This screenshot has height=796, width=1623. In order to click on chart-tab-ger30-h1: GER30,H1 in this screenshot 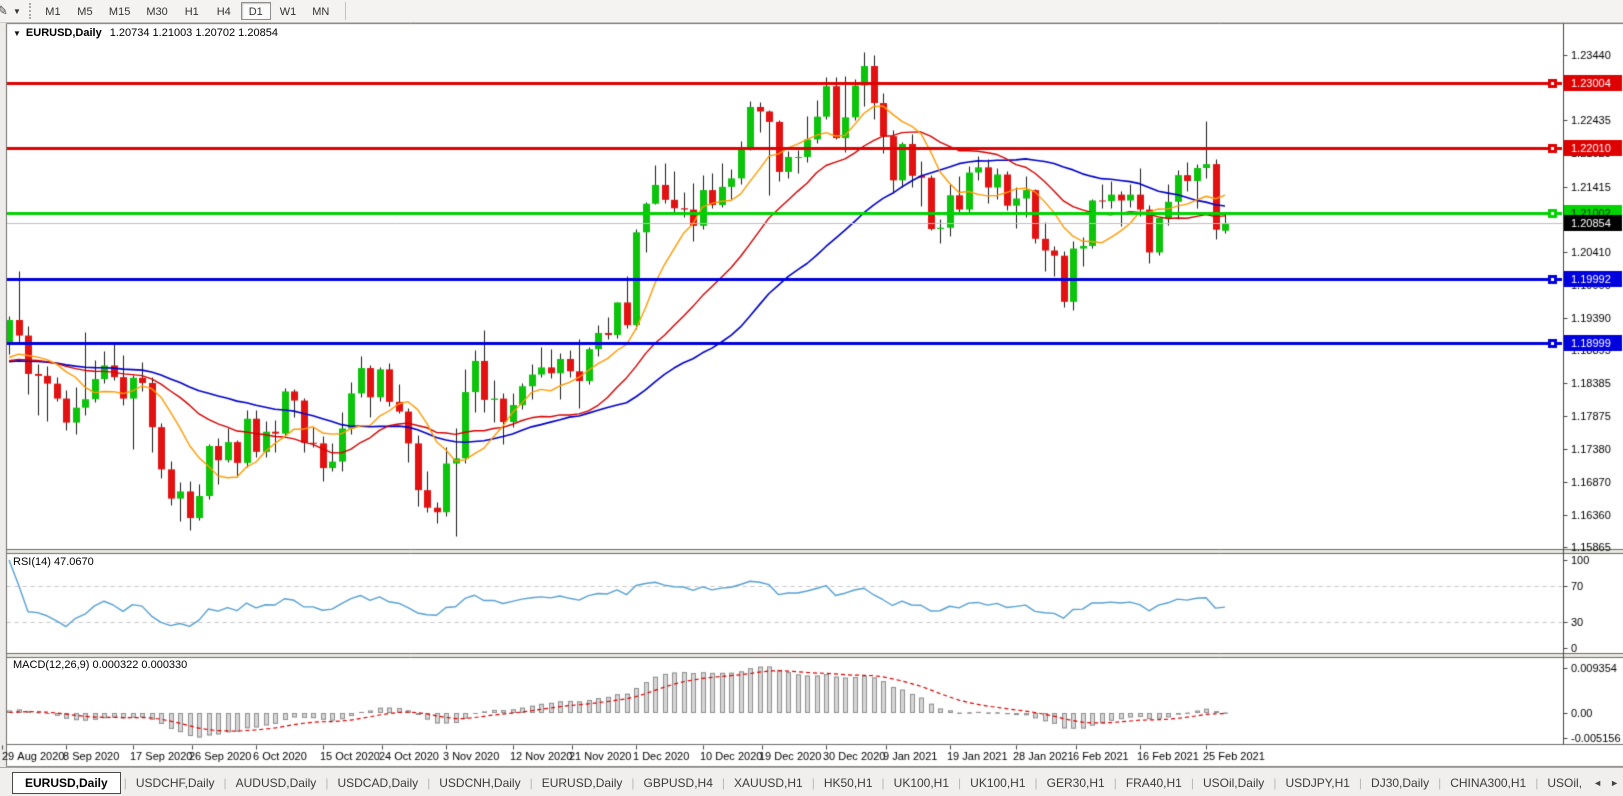, I will do `click(1076, 783)`.